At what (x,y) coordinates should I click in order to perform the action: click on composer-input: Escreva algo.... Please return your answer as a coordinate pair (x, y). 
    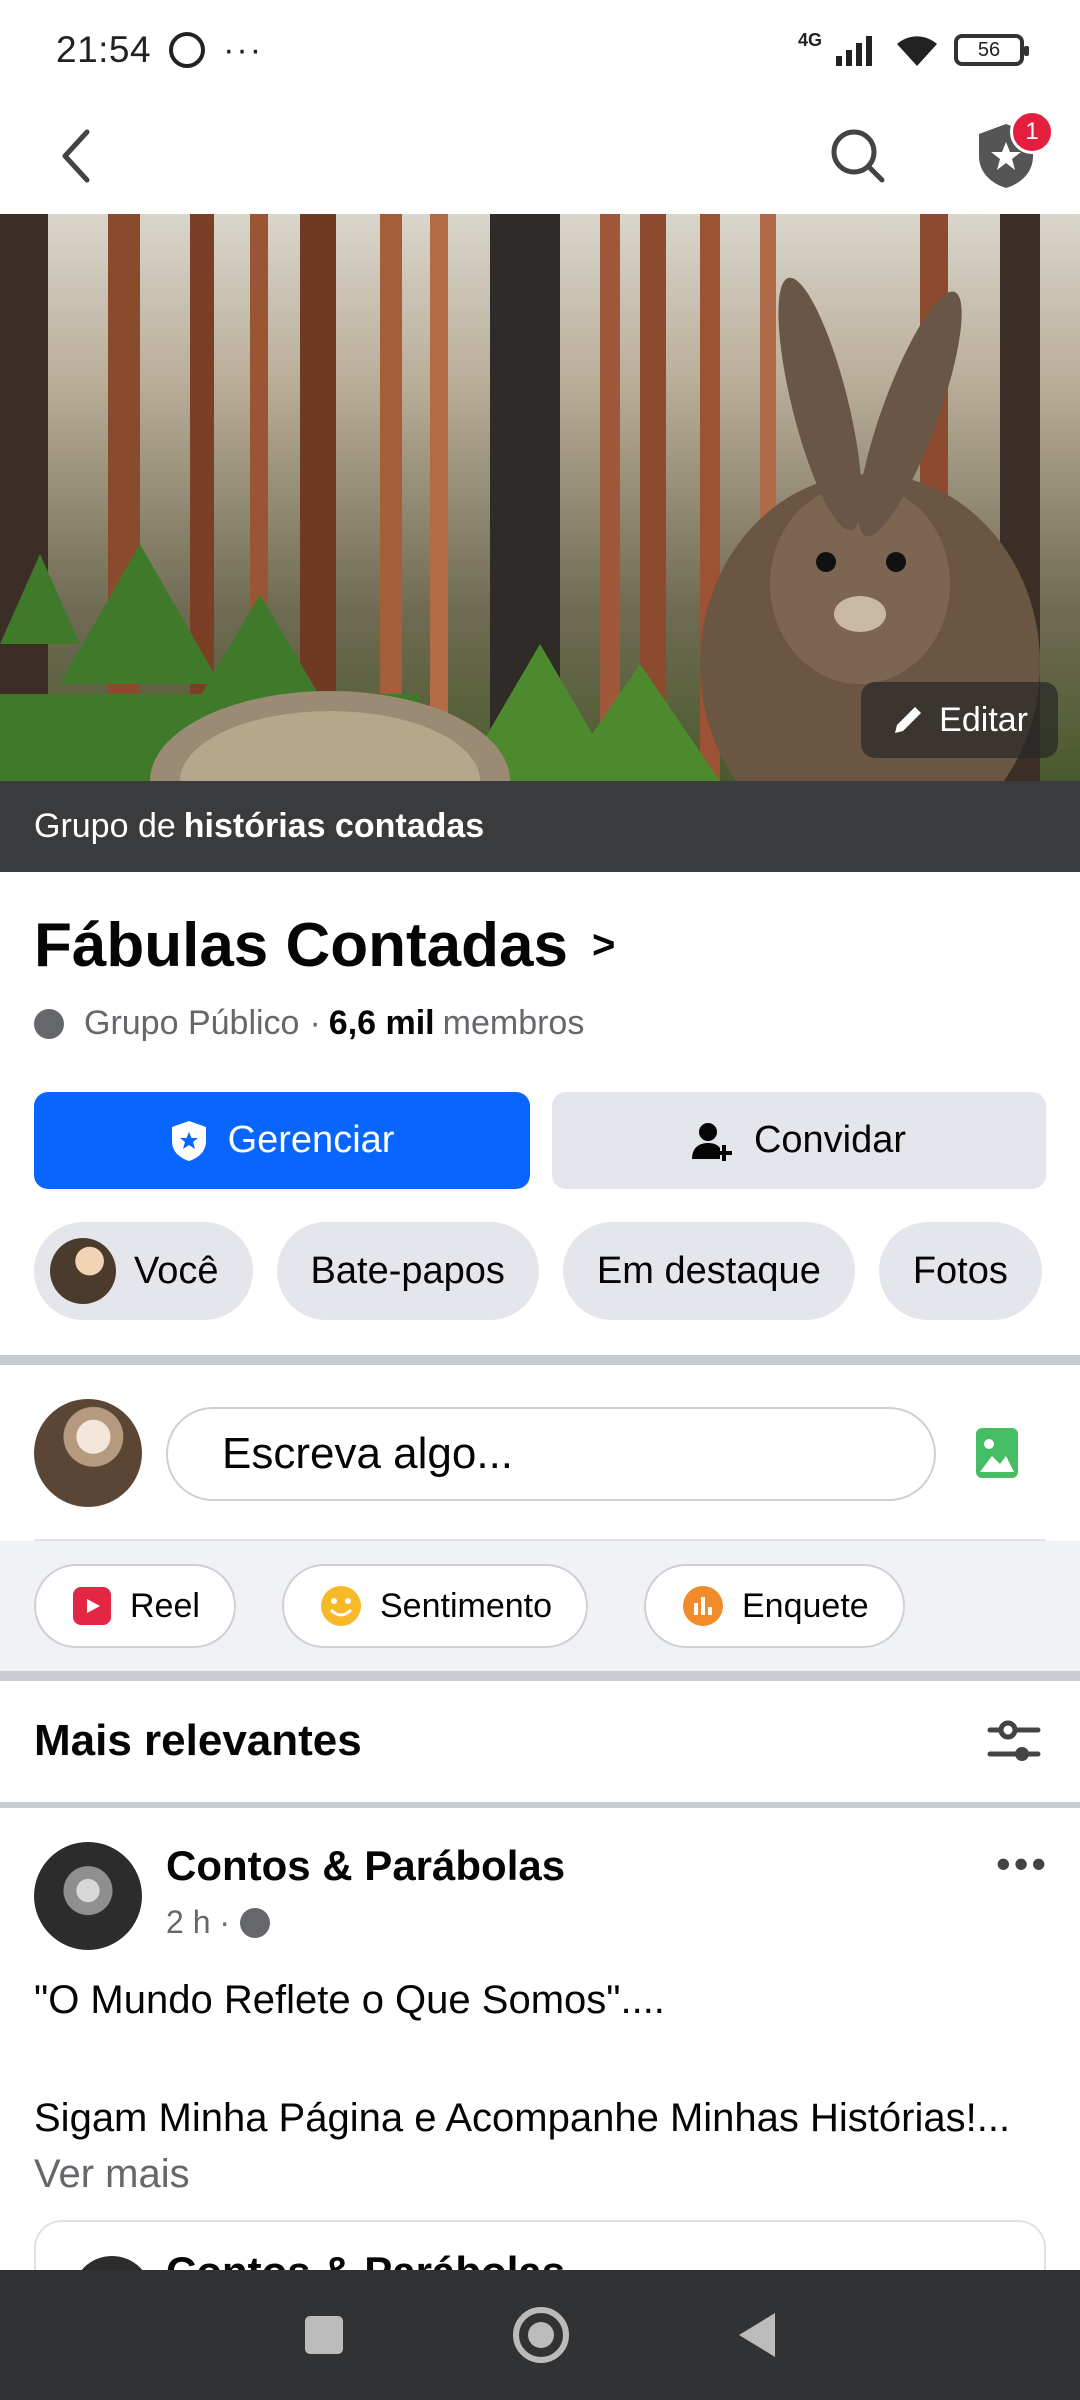
    Looking at the image, I should click on (551, 1454).